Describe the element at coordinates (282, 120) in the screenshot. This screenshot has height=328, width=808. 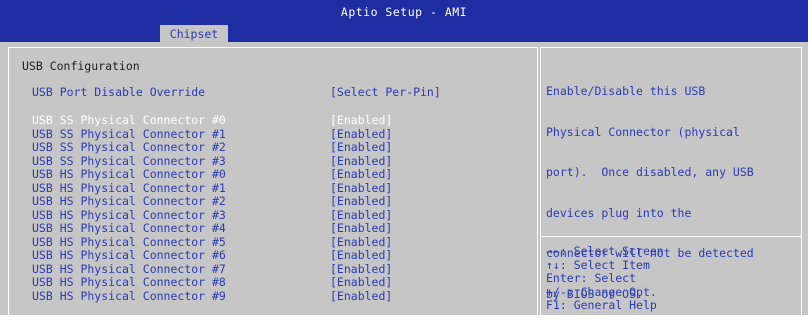
I see `connector-row: USB SS Physical Connector #0 [Enabled]` at that location.